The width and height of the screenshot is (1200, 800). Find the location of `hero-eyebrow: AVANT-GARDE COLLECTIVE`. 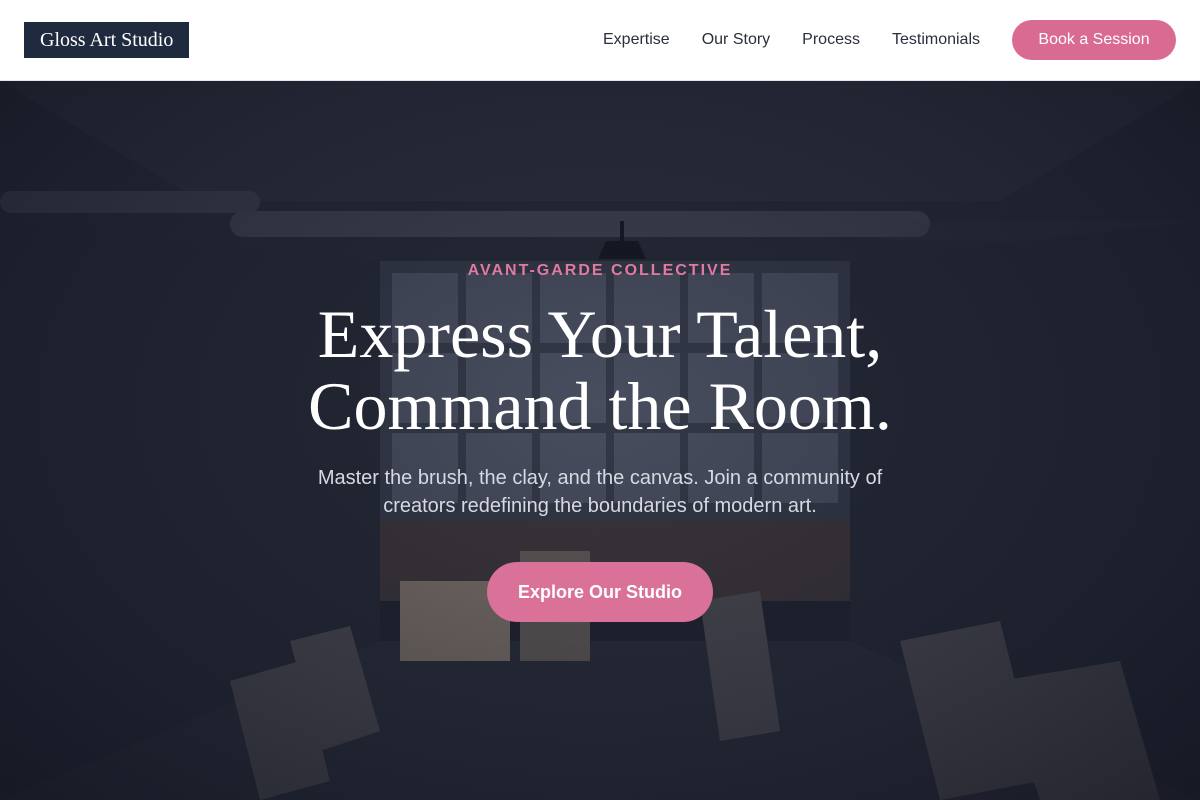

hero-eyebrow: AVANT-GARDE COLLECTIVE is located at coordinates (600, 270).